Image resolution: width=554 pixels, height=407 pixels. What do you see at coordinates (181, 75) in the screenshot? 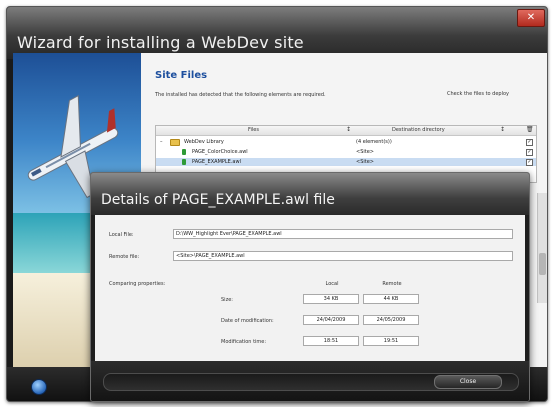
I see `section-title: Site Files` at bounding box center [181, 75].